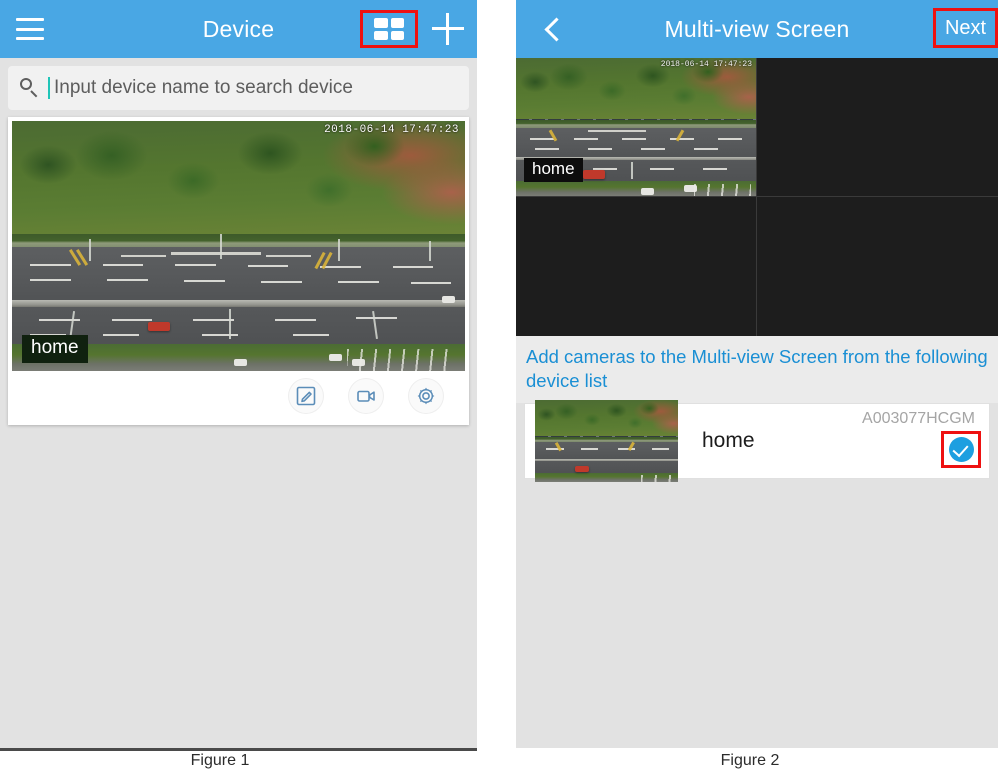 The width and height of the screenshot is (998, 780). Describe the element at coordinates (306, 396) in the screenshot. I see `edit-pencil-icon` at that location.